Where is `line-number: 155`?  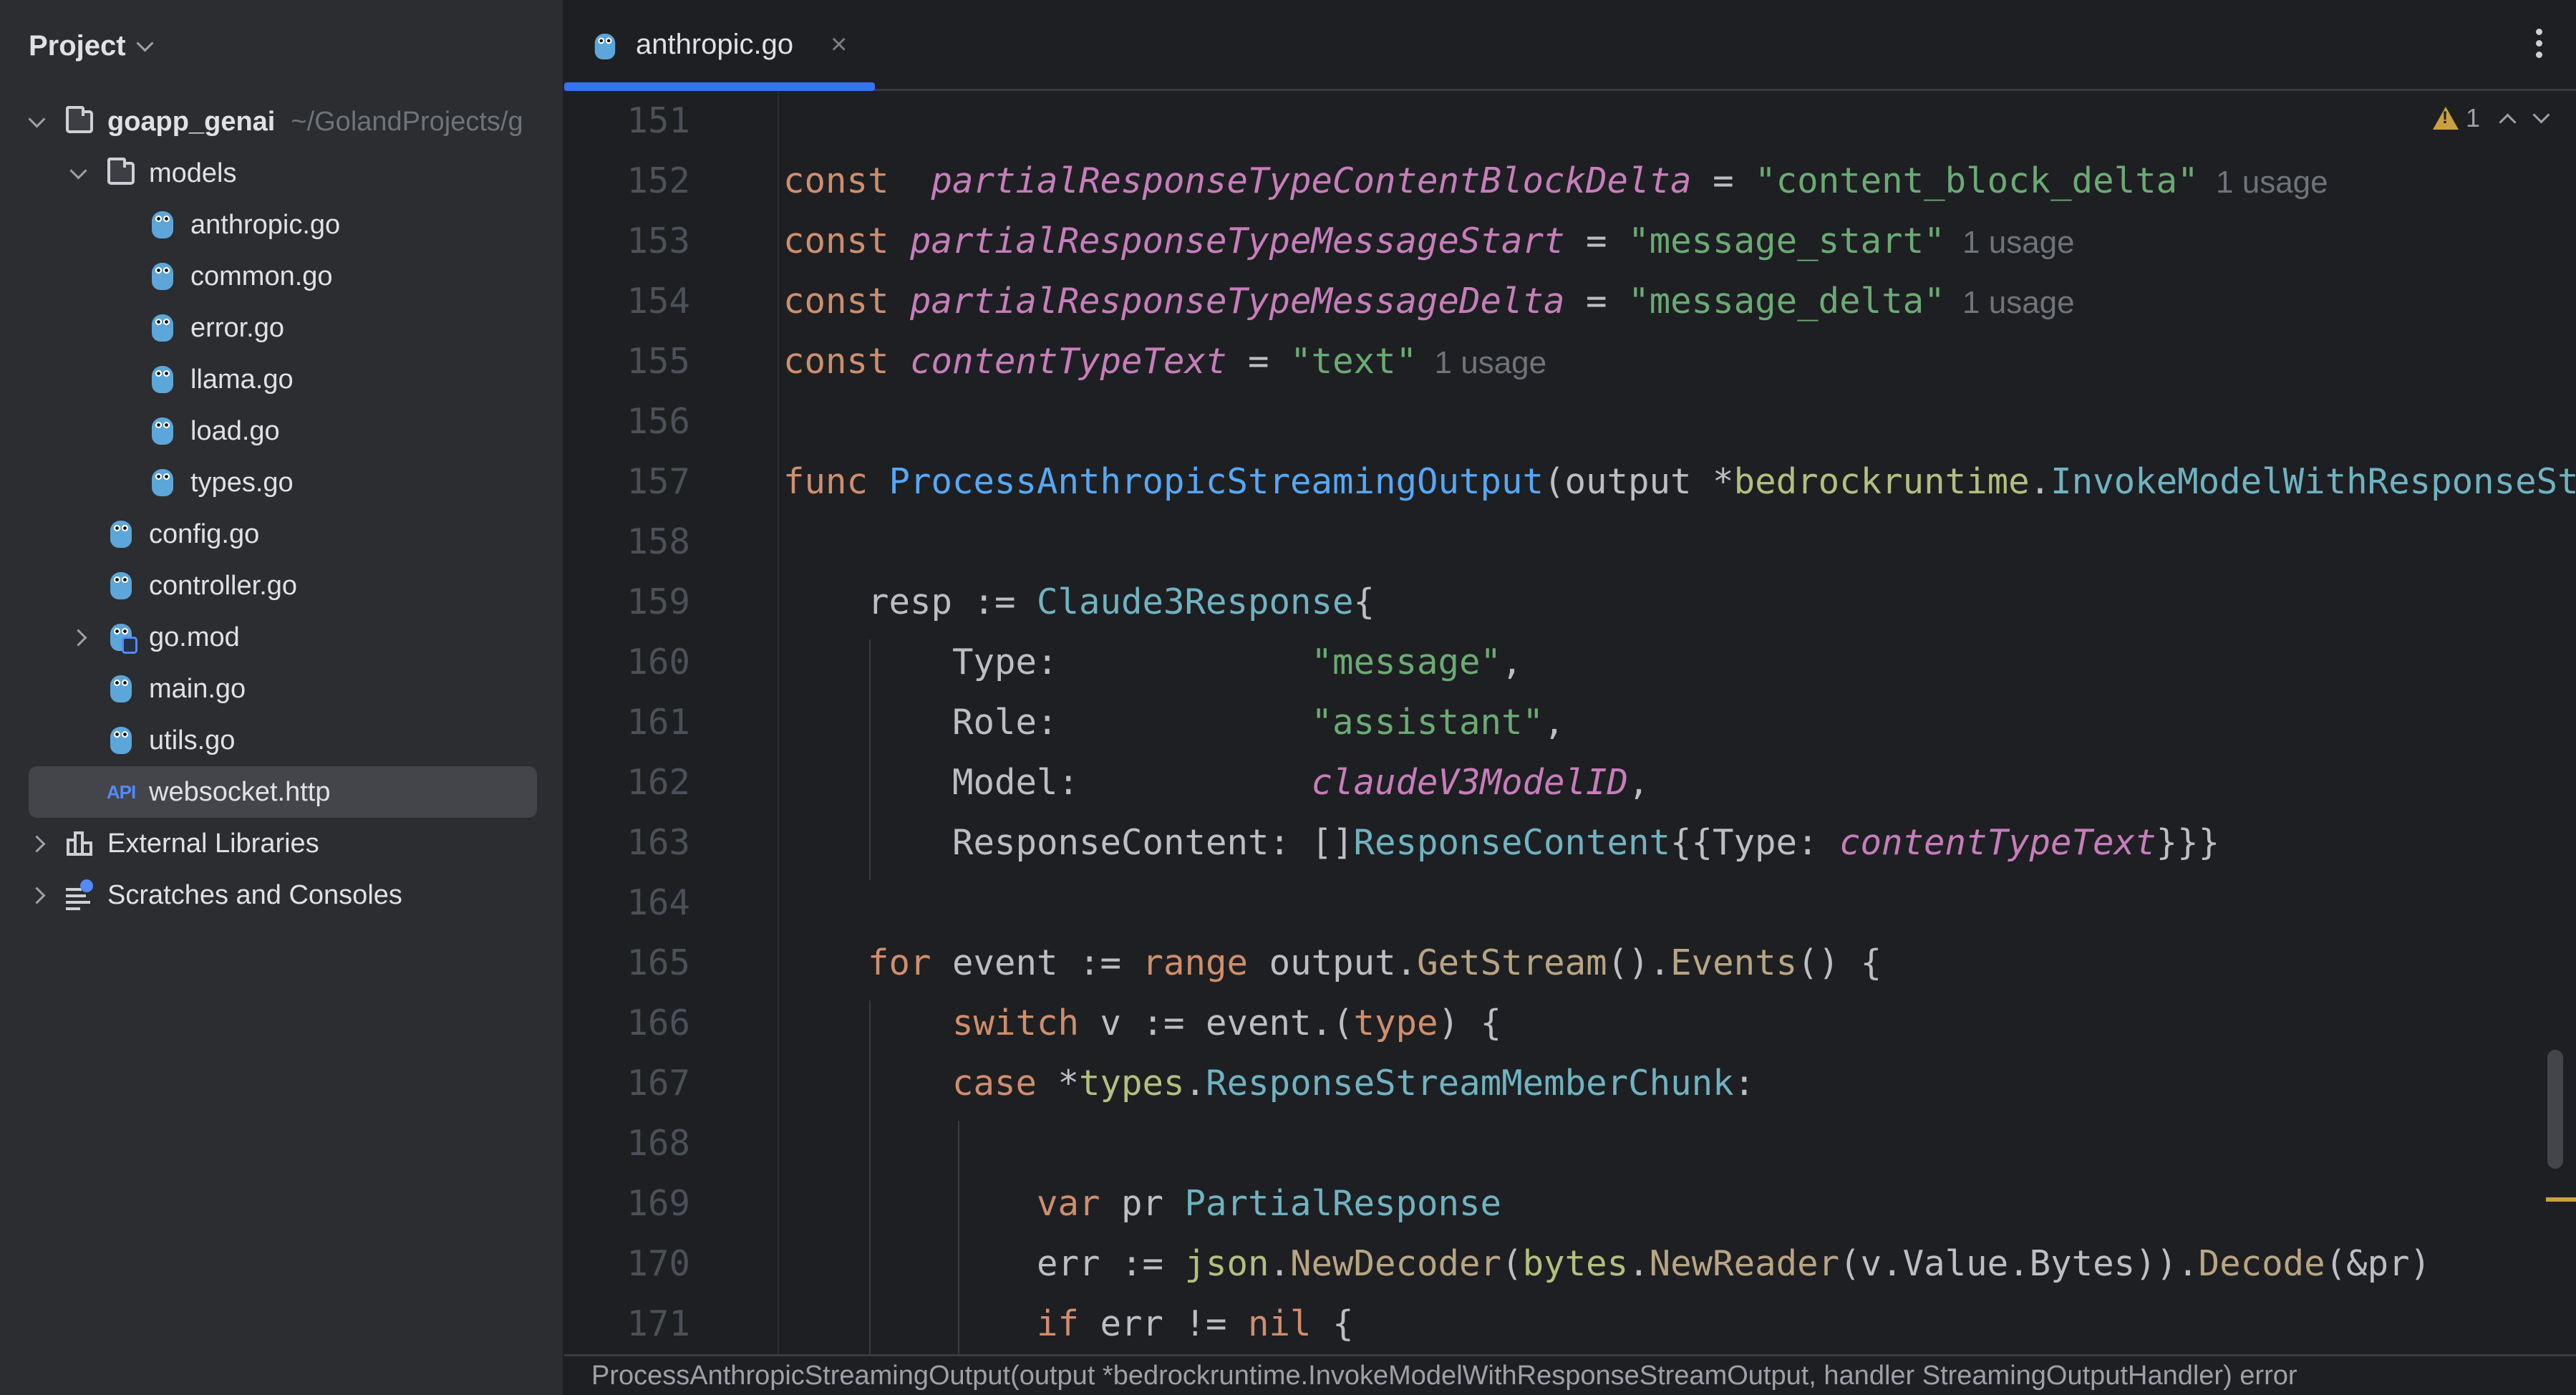
line-number: 155 is located at coordinates (647, 362).